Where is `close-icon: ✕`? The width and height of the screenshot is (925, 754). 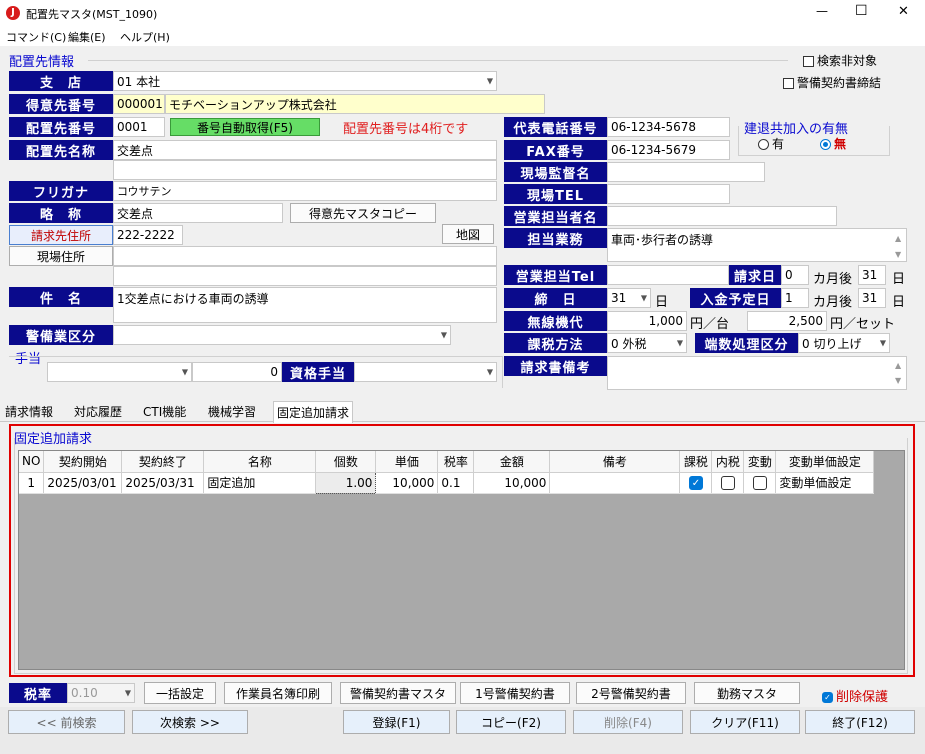
close-icon: ✕ is located at coordinates (903, 11).